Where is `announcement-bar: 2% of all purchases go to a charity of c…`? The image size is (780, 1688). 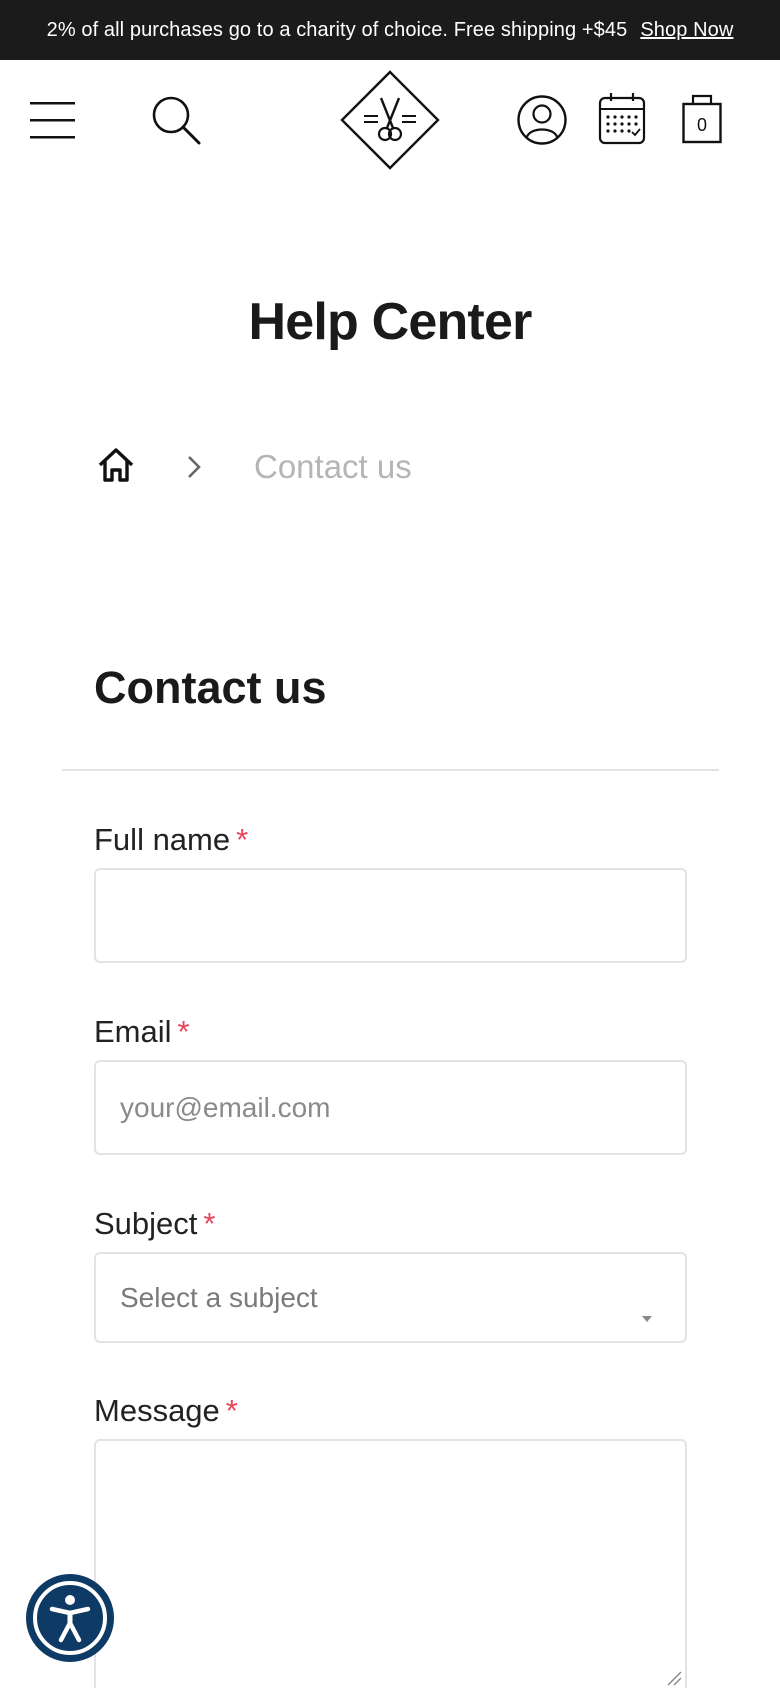 announcement-bar: 2% of all purchases go to a charity of c… is located at coordinates (390, 30).